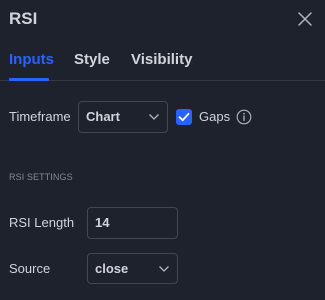 Image resolution: width=325 pixels, height=300 pixels. I want to click on active-tab-indicator, so click(29, 79).